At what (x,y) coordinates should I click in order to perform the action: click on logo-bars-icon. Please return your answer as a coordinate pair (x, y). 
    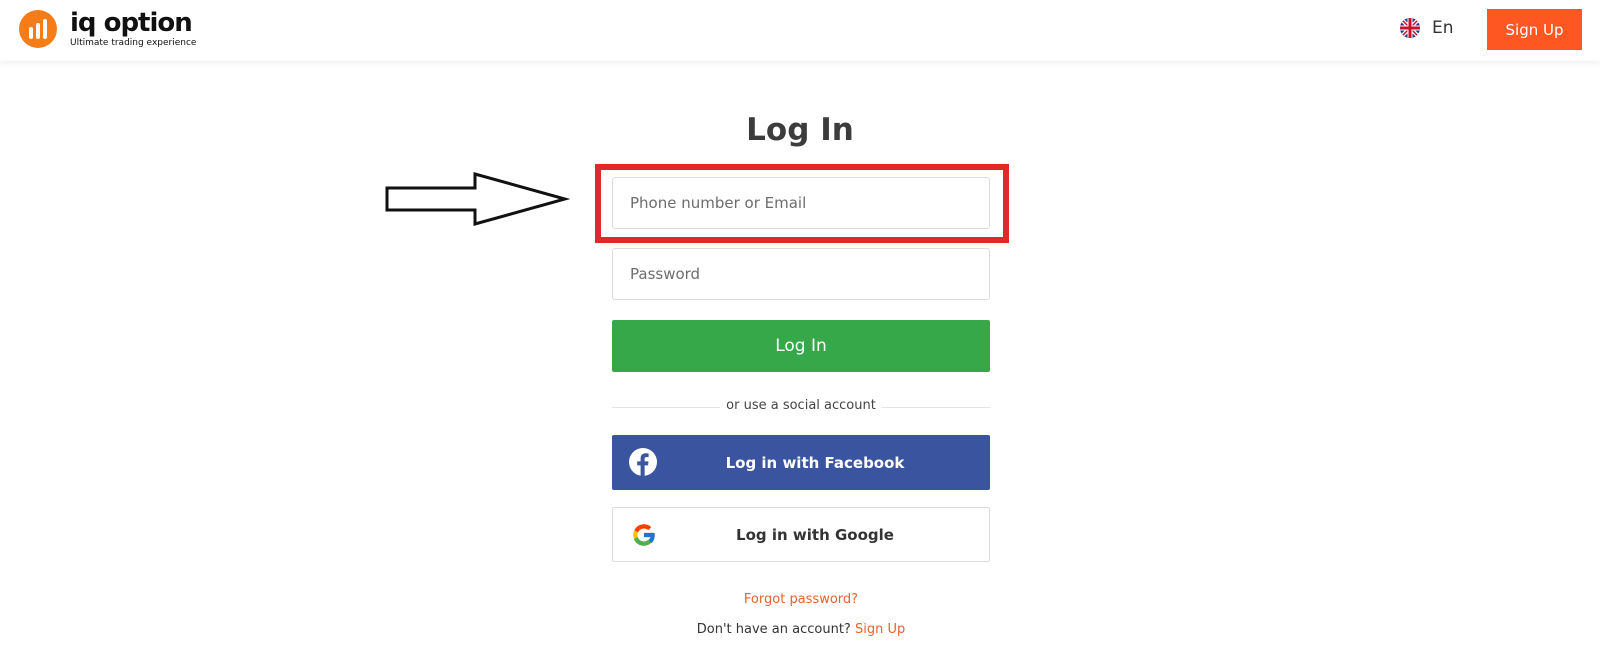
    Looking at the image, I should click on (38, 29).